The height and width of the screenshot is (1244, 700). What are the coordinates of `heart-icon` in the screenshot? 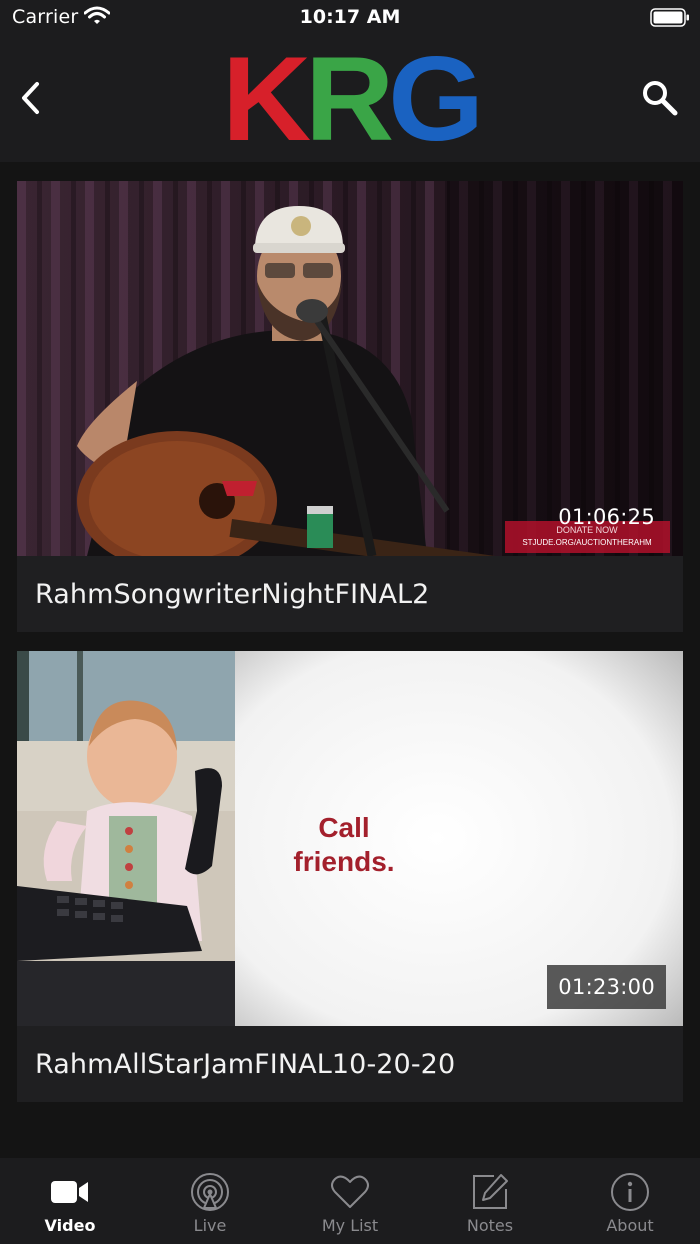 It's located at (350, 1191).